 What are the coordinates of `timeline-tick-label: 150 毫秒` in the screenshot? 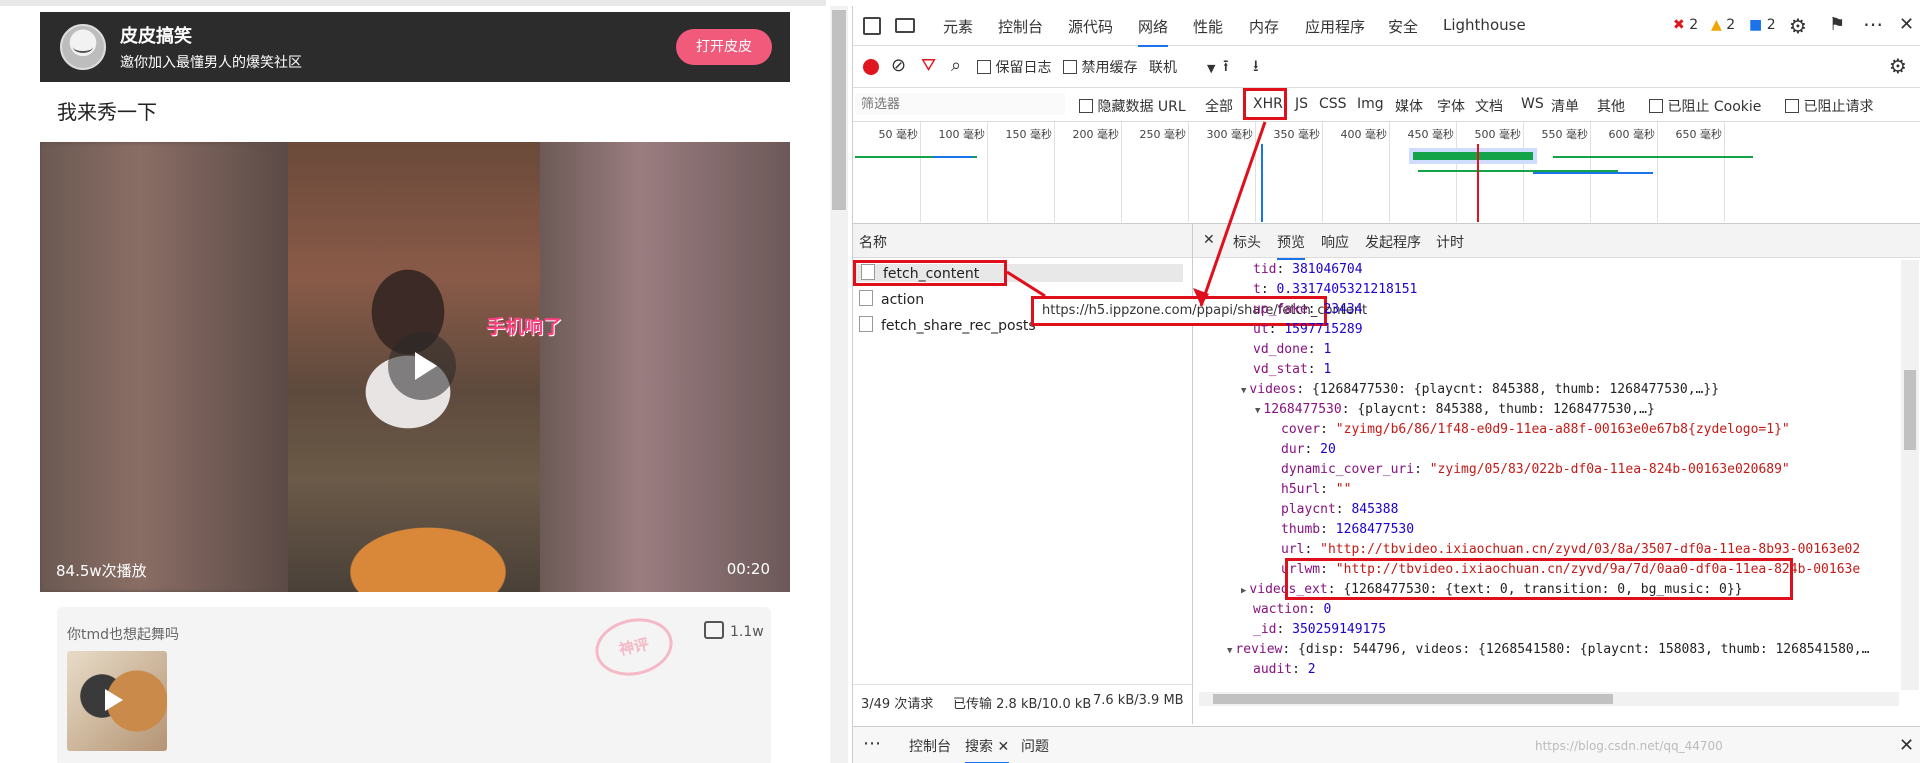 It's located at (1029, 134).